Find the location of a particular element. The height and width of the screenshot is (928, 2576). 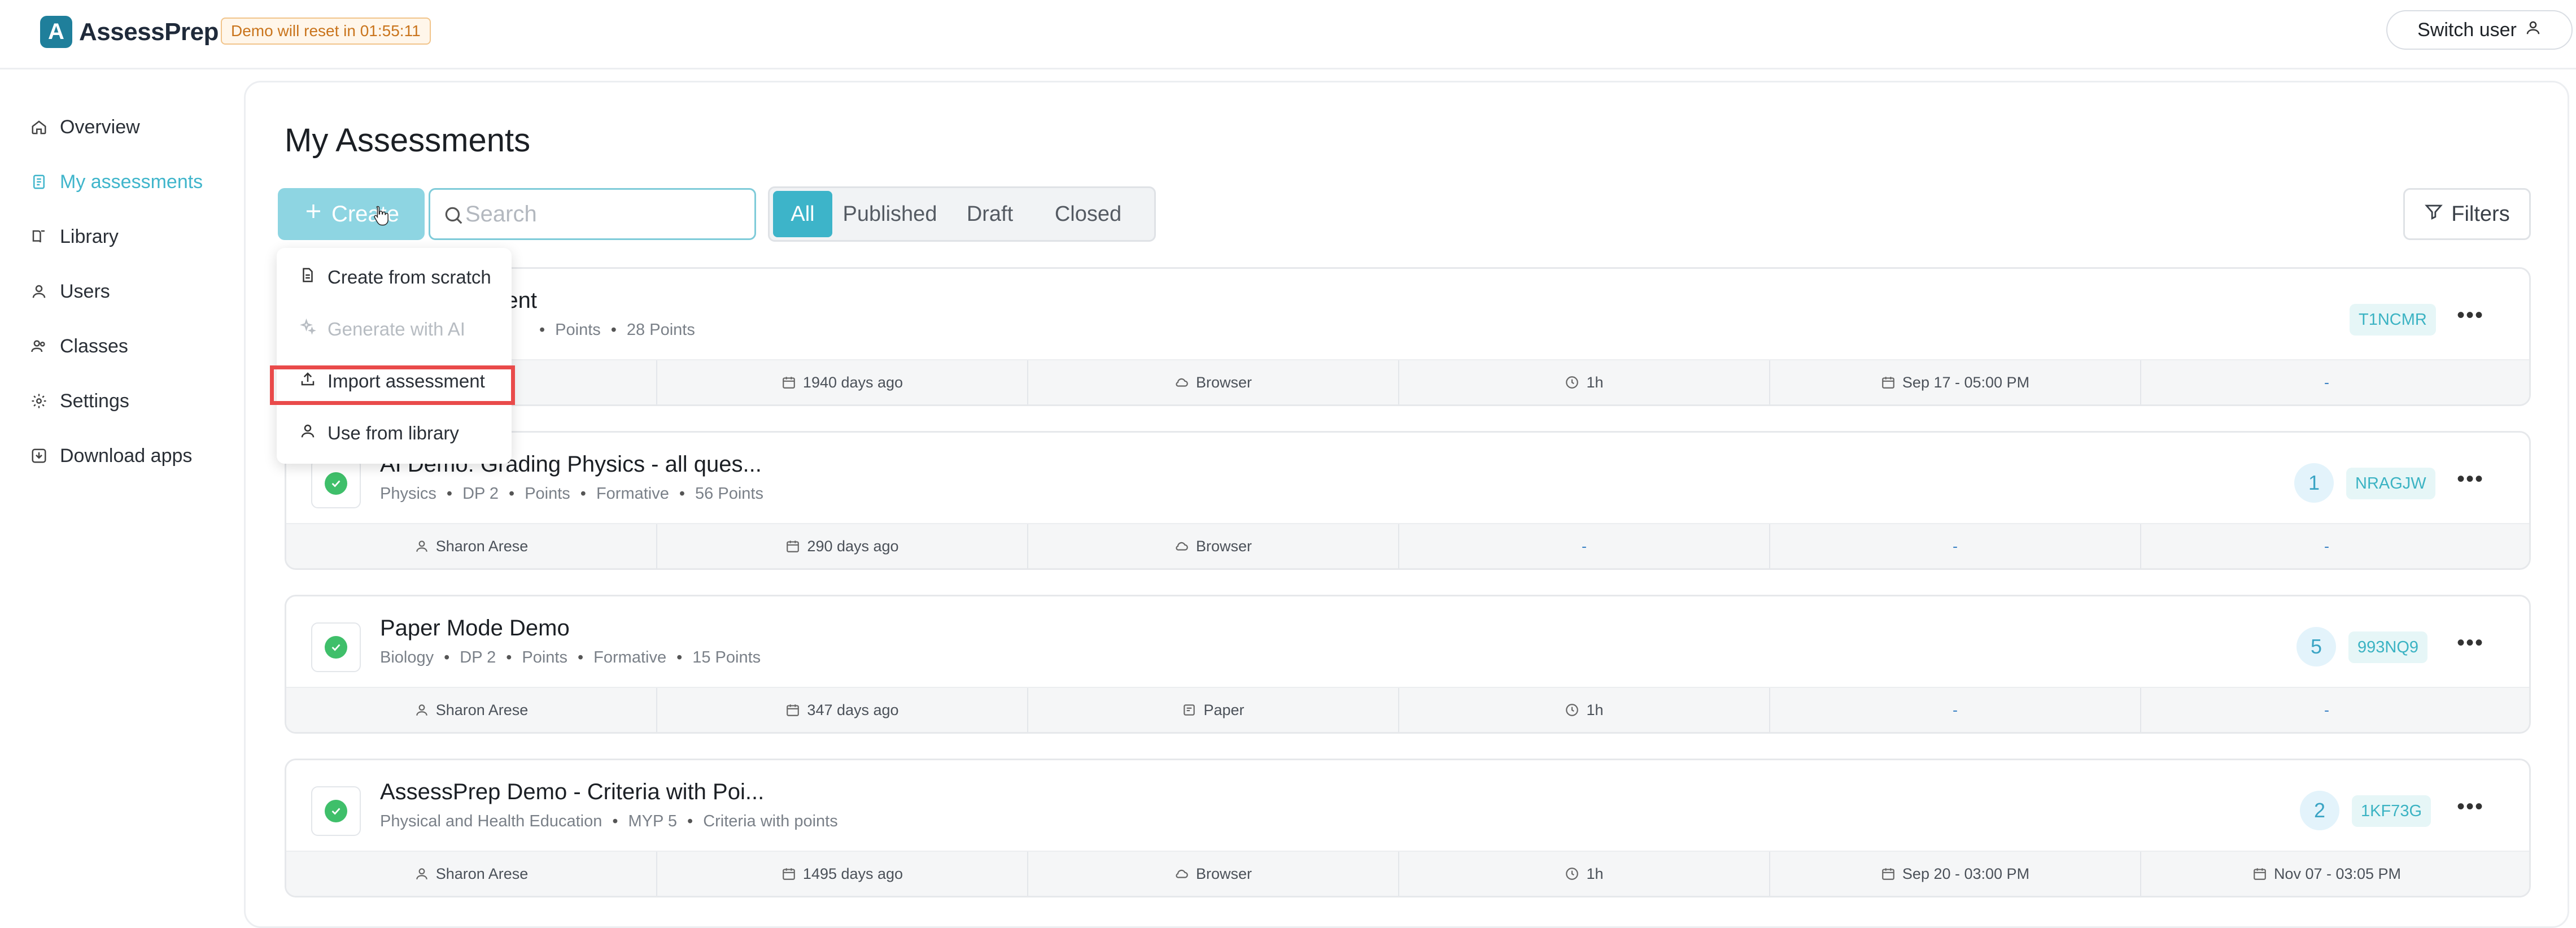

sidebar-item-my-assessments: My assessments is located at coordinates (122, 181).